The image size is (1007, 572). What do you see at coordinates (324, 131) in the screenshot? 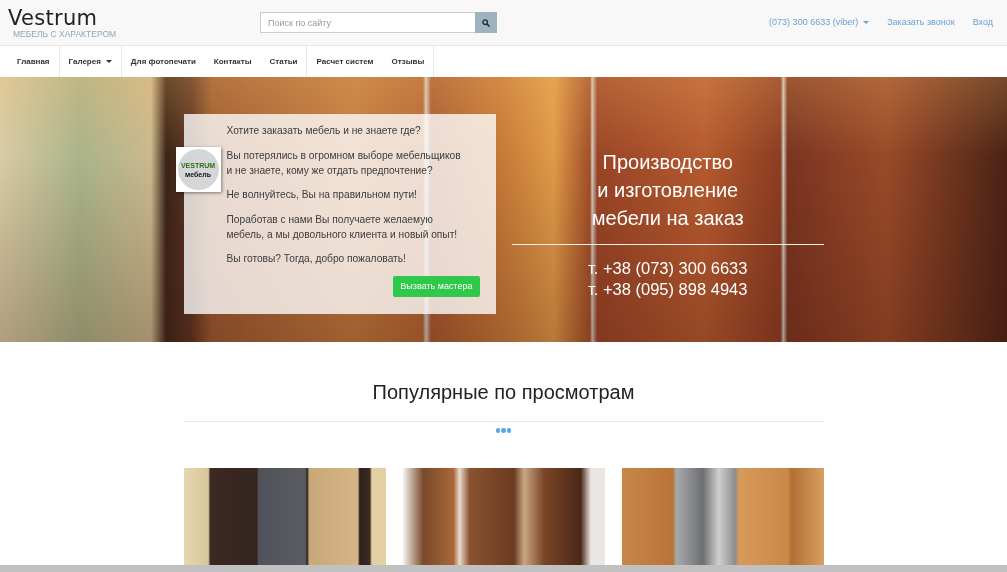
I see `intro-paragraph: Хотите заказать мебель и не знаете где?` at bounding box center [324, 131].